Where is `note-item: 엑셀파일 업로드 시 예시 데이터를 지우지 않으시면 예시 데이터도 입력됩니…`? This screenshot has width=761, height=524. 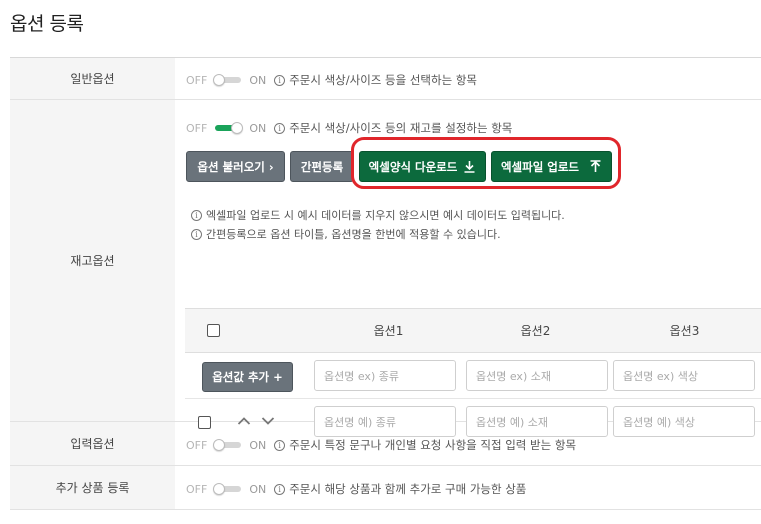 note-item: 엑셀파일 업로드 시 예시 데이터를 지우지 않으시면 예시 데이터도 입력됩니… is located at coordinates (385, 215).